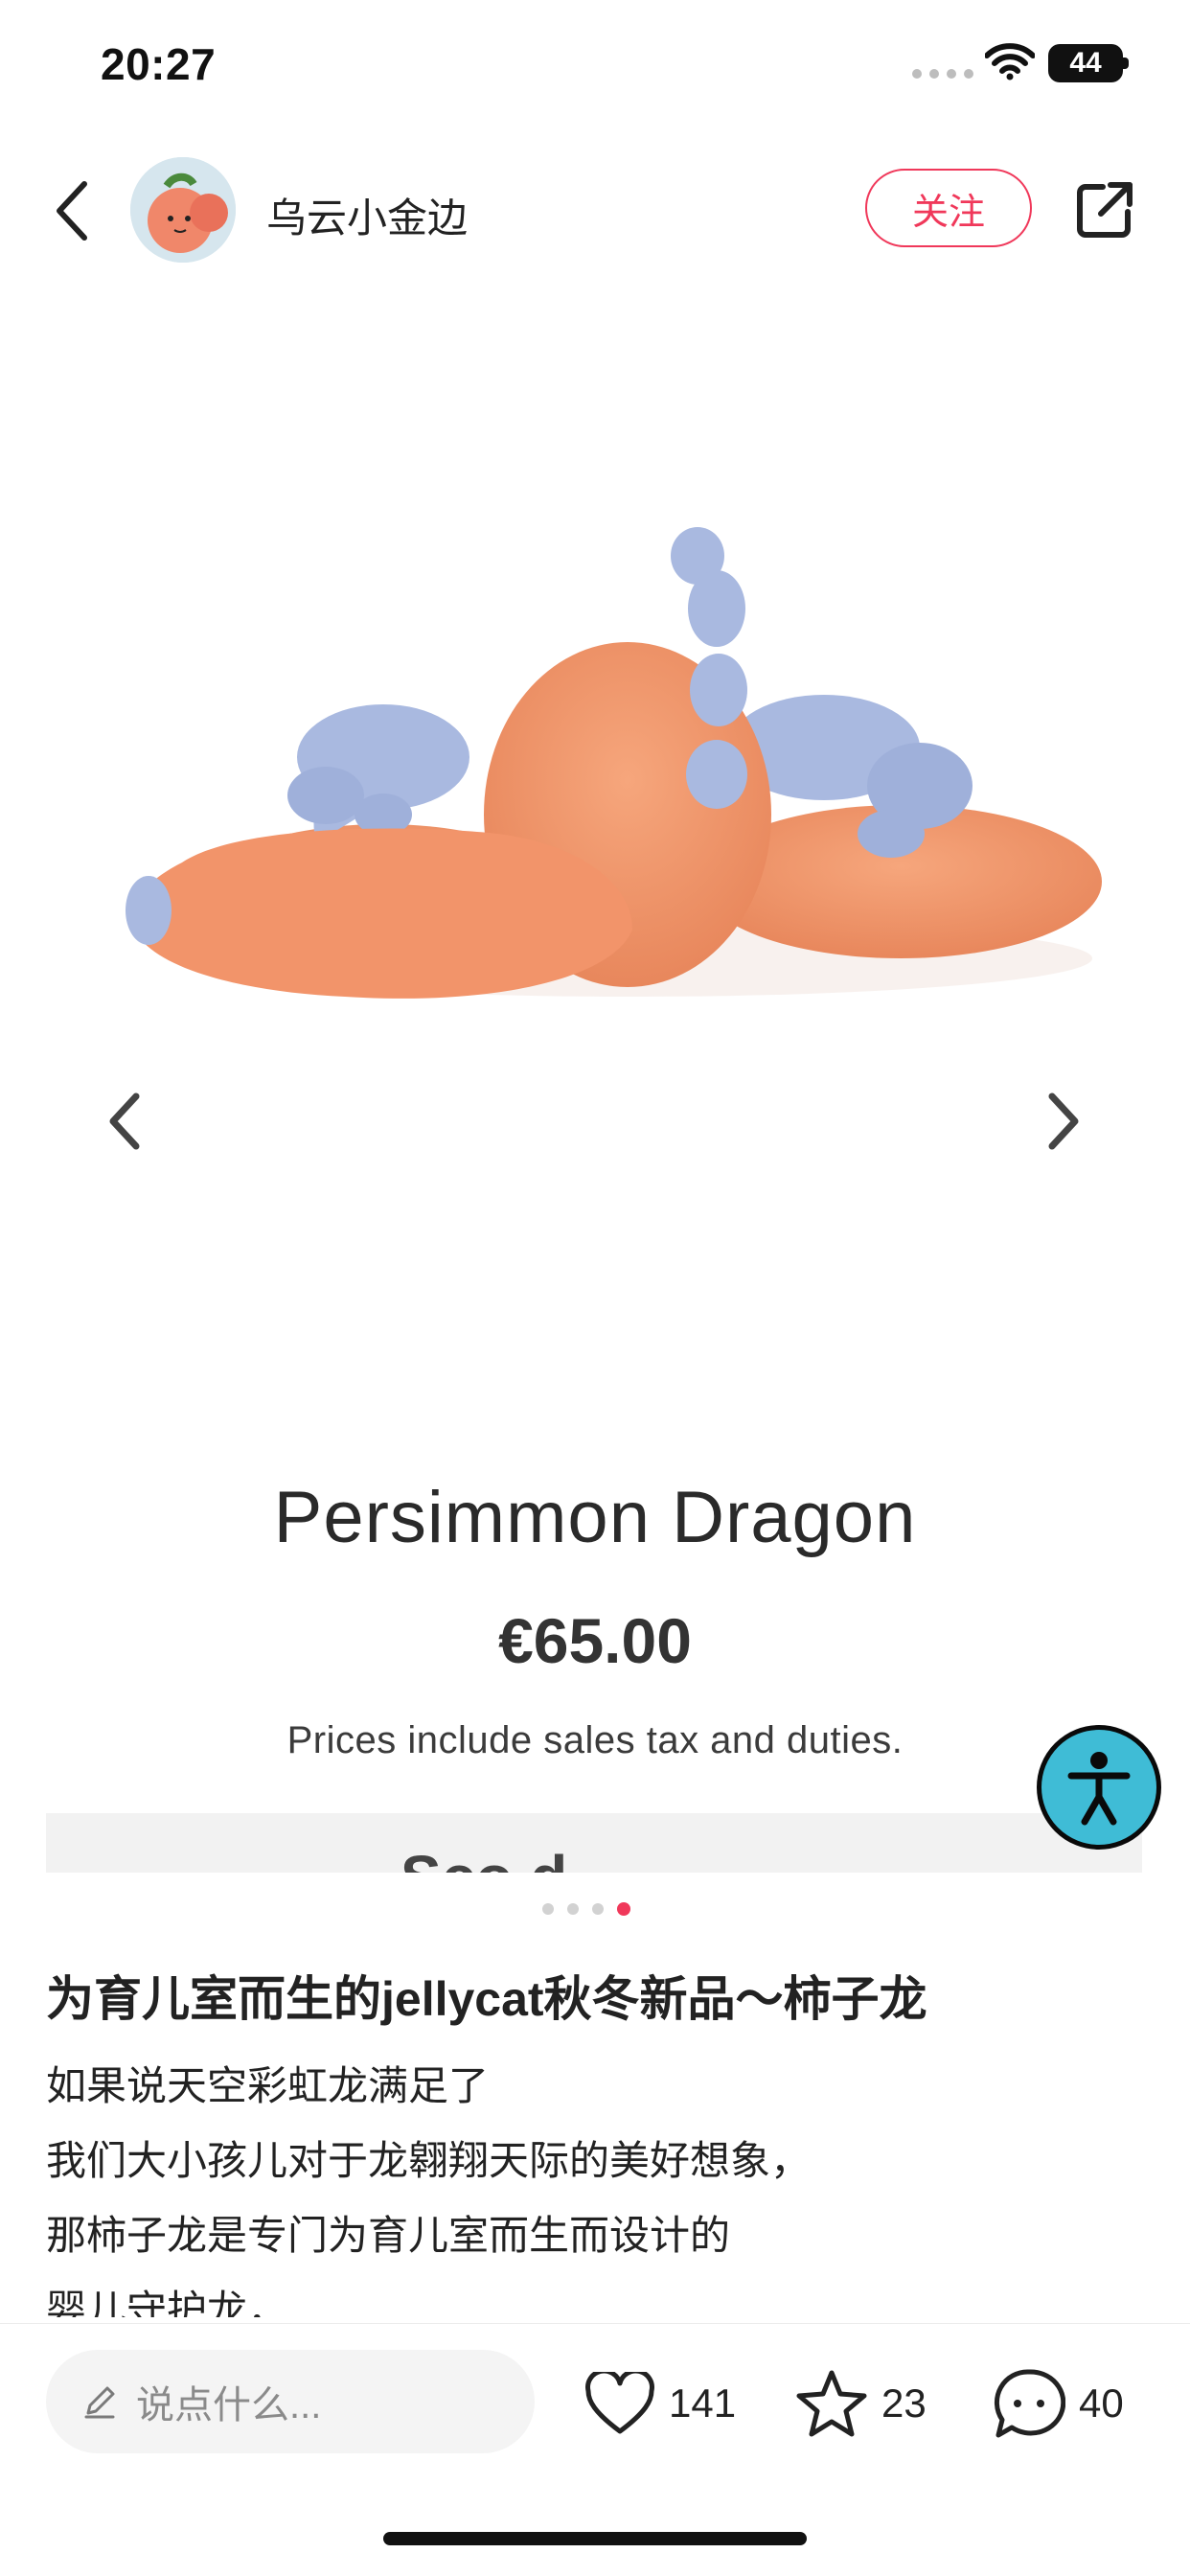  I want to click on page-dot-active, so click(623, 1909).